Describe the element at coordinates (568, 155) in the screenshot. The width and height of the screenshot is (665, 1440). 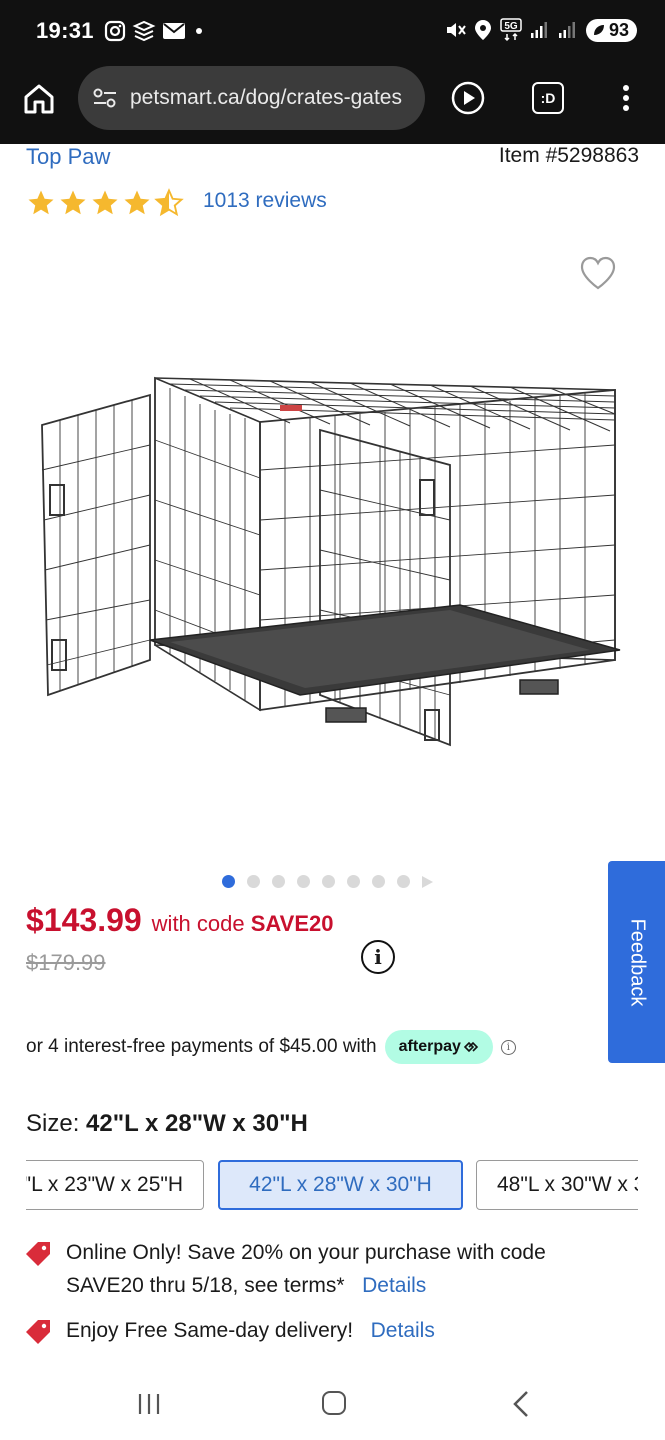
I see `item-number: Item #5298863` at that location.